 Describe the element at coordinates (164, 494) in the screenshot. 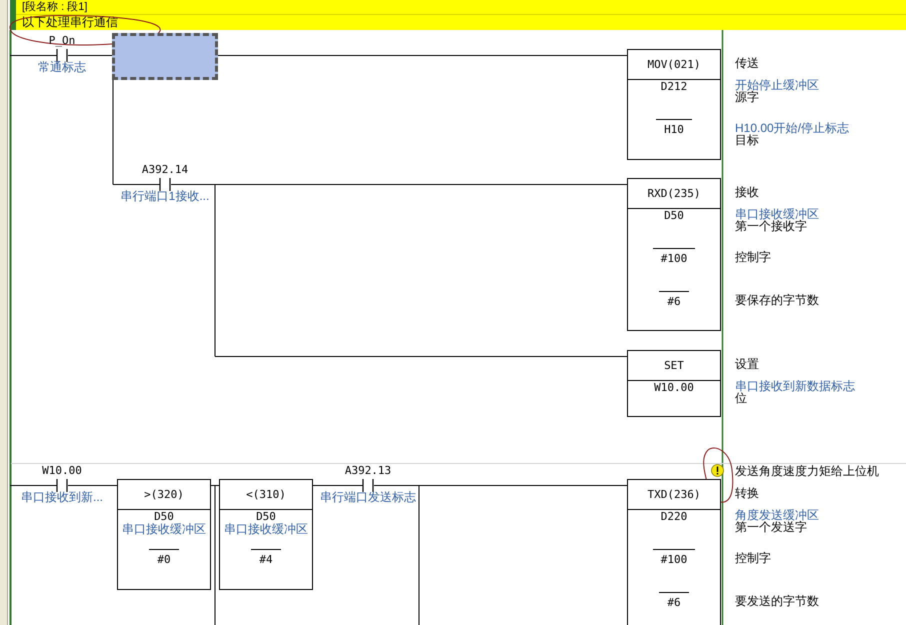

I see `instruction-mnemonic: >(320)` at that location.